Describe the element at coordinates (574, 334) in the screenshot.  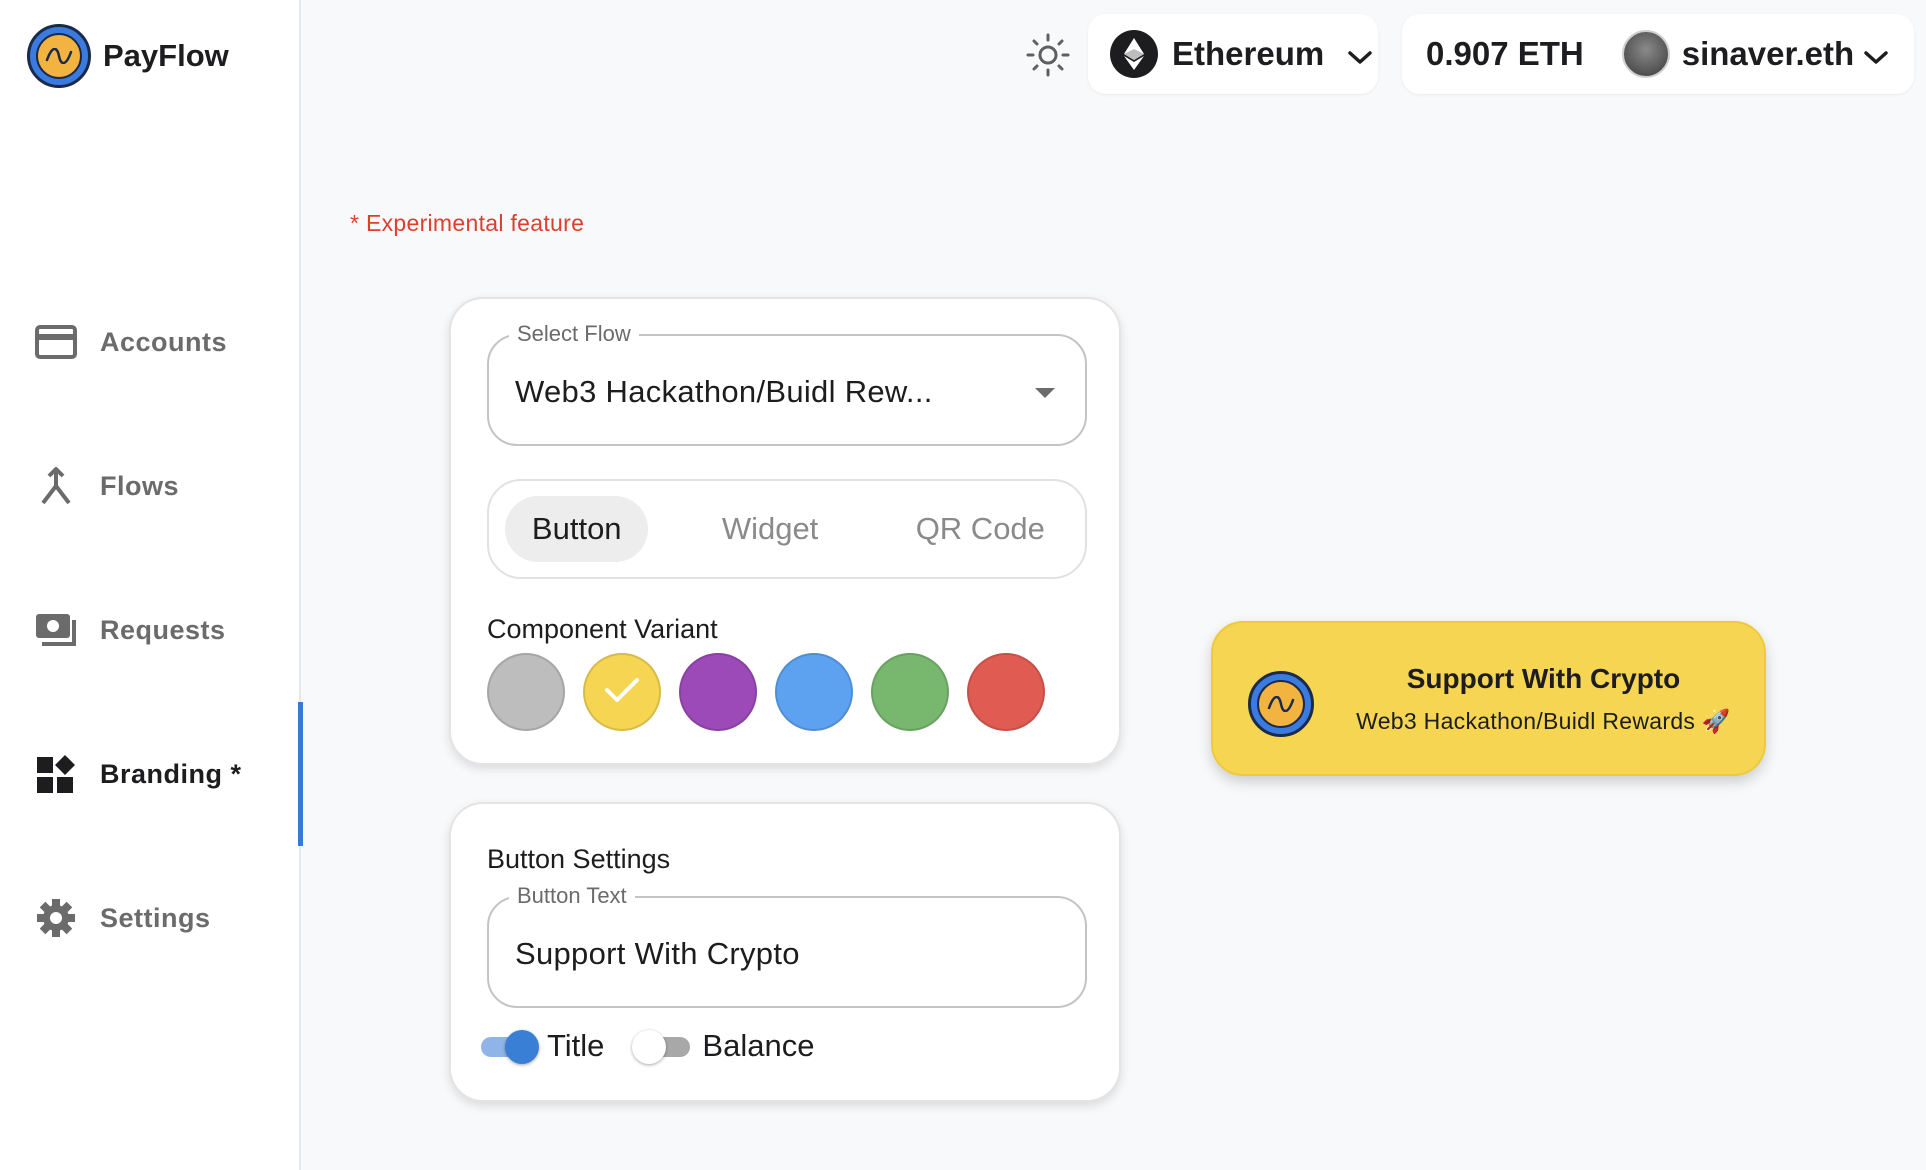
I see `select-flow-label: Select Flow` at that location.